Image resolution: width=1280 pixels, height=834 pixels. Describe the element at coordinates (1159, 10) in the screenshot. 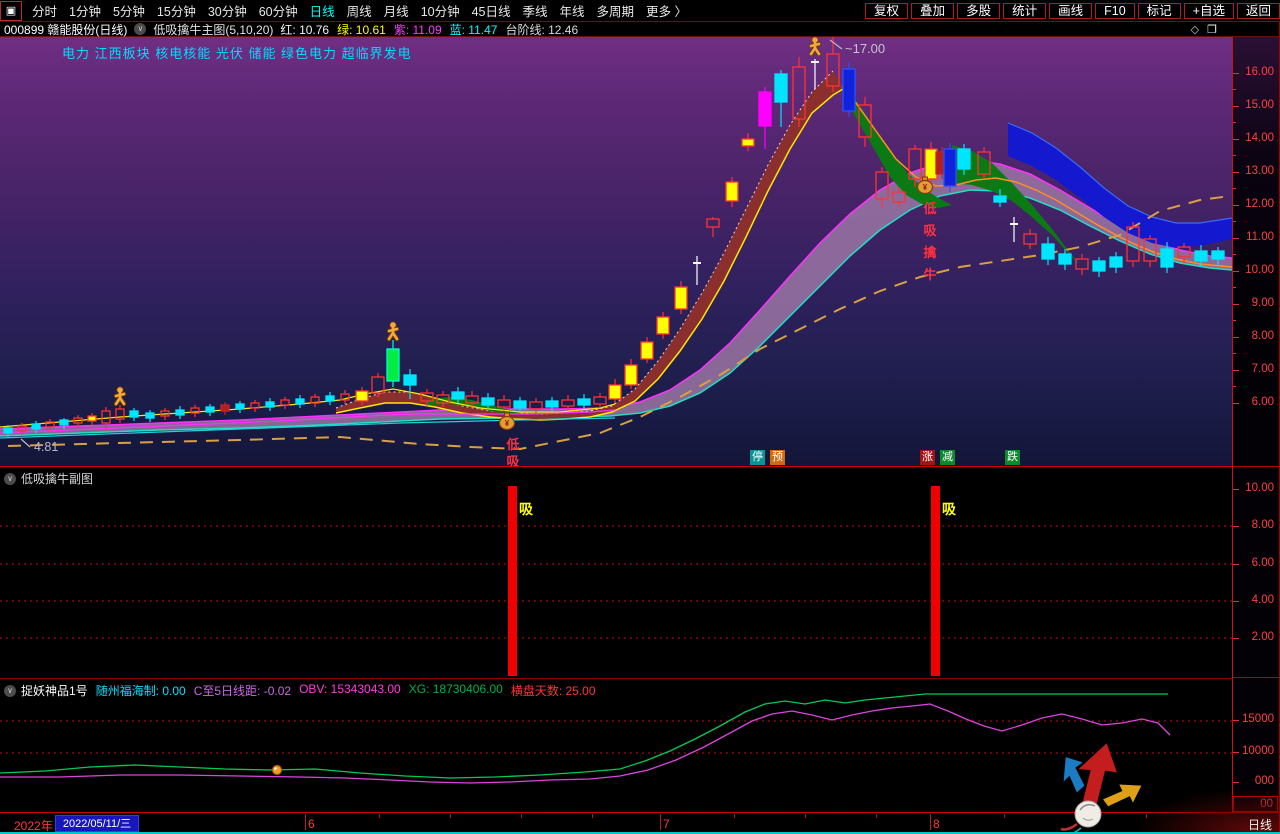

I see `toolbar-button-标记: 标记` at that location.